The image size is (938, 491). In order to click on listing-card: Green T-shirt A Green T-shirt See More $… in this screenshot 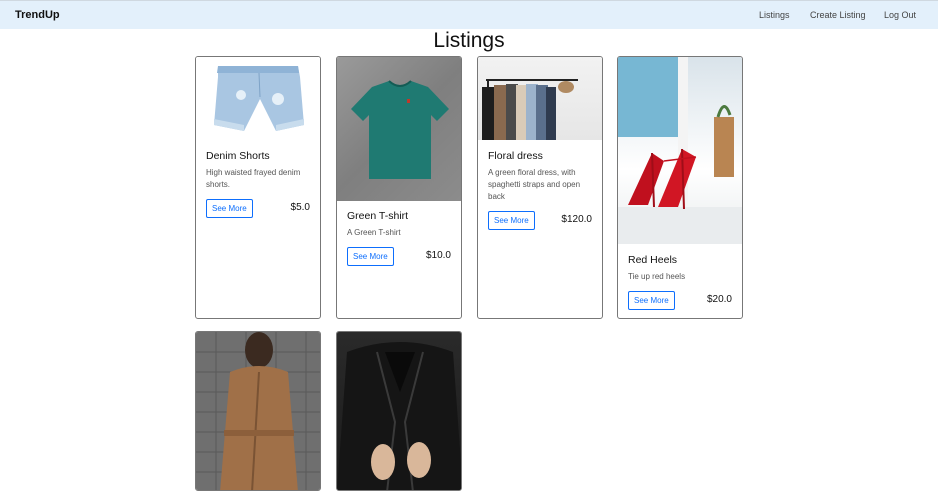, I will do `click(399, 187)`.